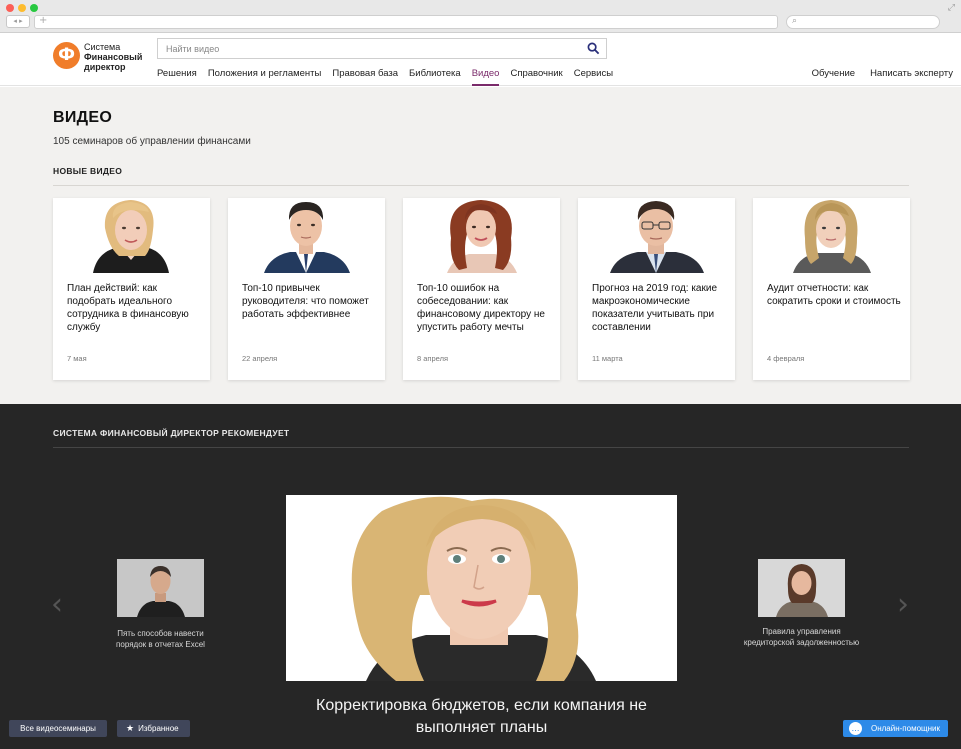 The height and width of the screenshot is (749, 961). What do you see at coordinates (833, 76) in the screenshot?
I see `nav-item-education: Обучение` at bounding box center [833, 76].